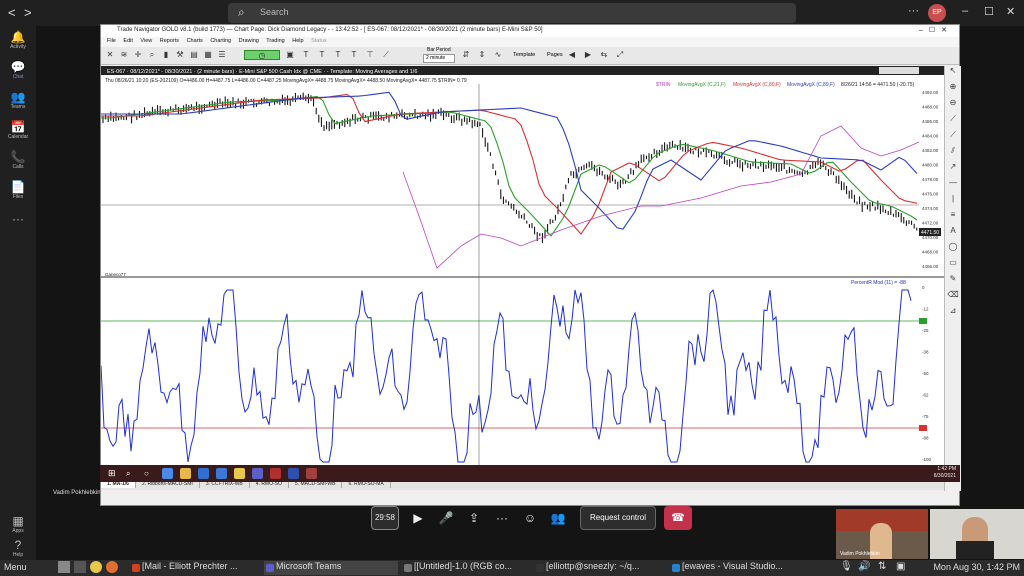 Image resolution: width=1024 pixels, height=576 pixels. What do you see at coordinates (439, 58) in the screenshot?
I see `bar-period-select: 2 minute` at bounding box center [439, 58].